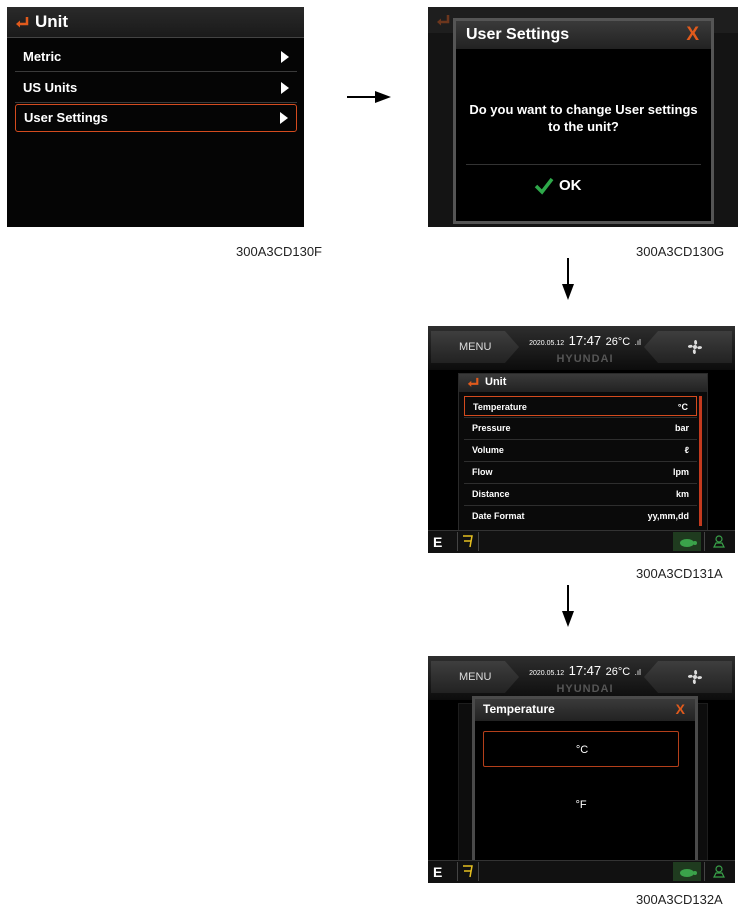  What do you see at coordinates (580, 428) in the screenshot?
I see `row-pressure: Pressure bar` at bounding box center [580, 428].